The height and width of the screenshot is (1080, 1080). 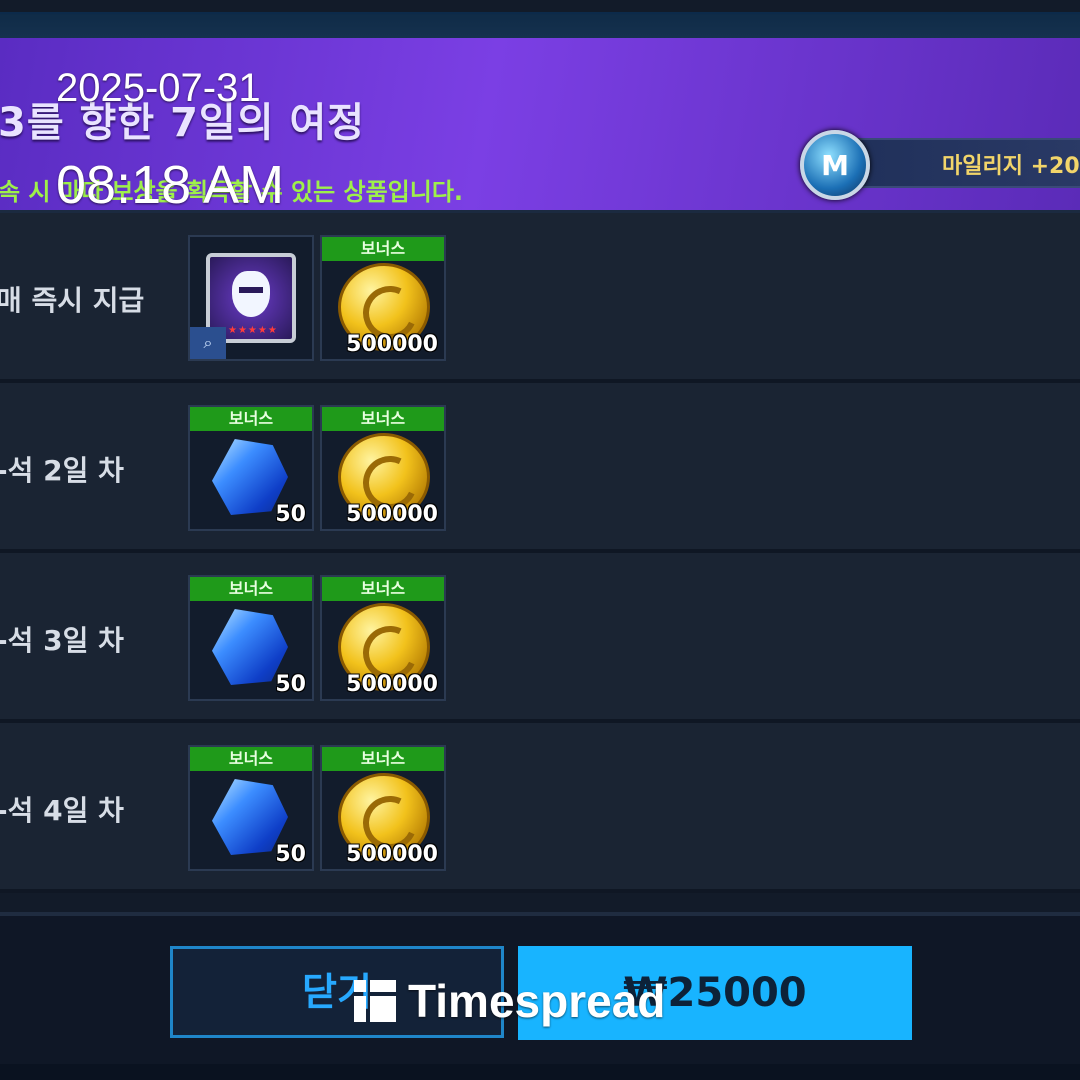 I want to click on bottom-bar, so click(x=540, y=1072).